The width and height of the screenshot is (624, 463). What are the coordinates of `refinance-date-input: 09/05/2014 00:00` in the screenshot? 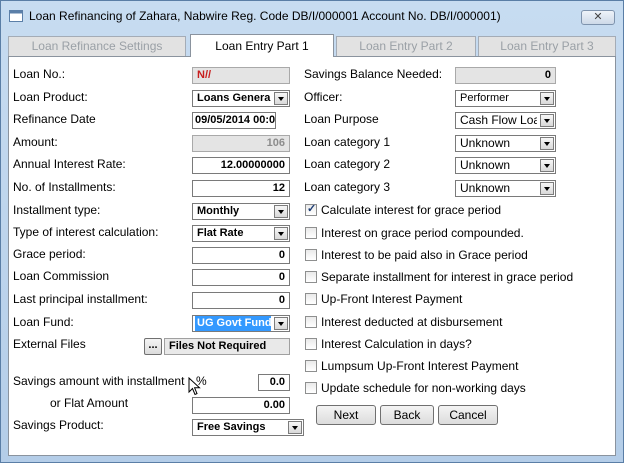 It's located at (234, 120).